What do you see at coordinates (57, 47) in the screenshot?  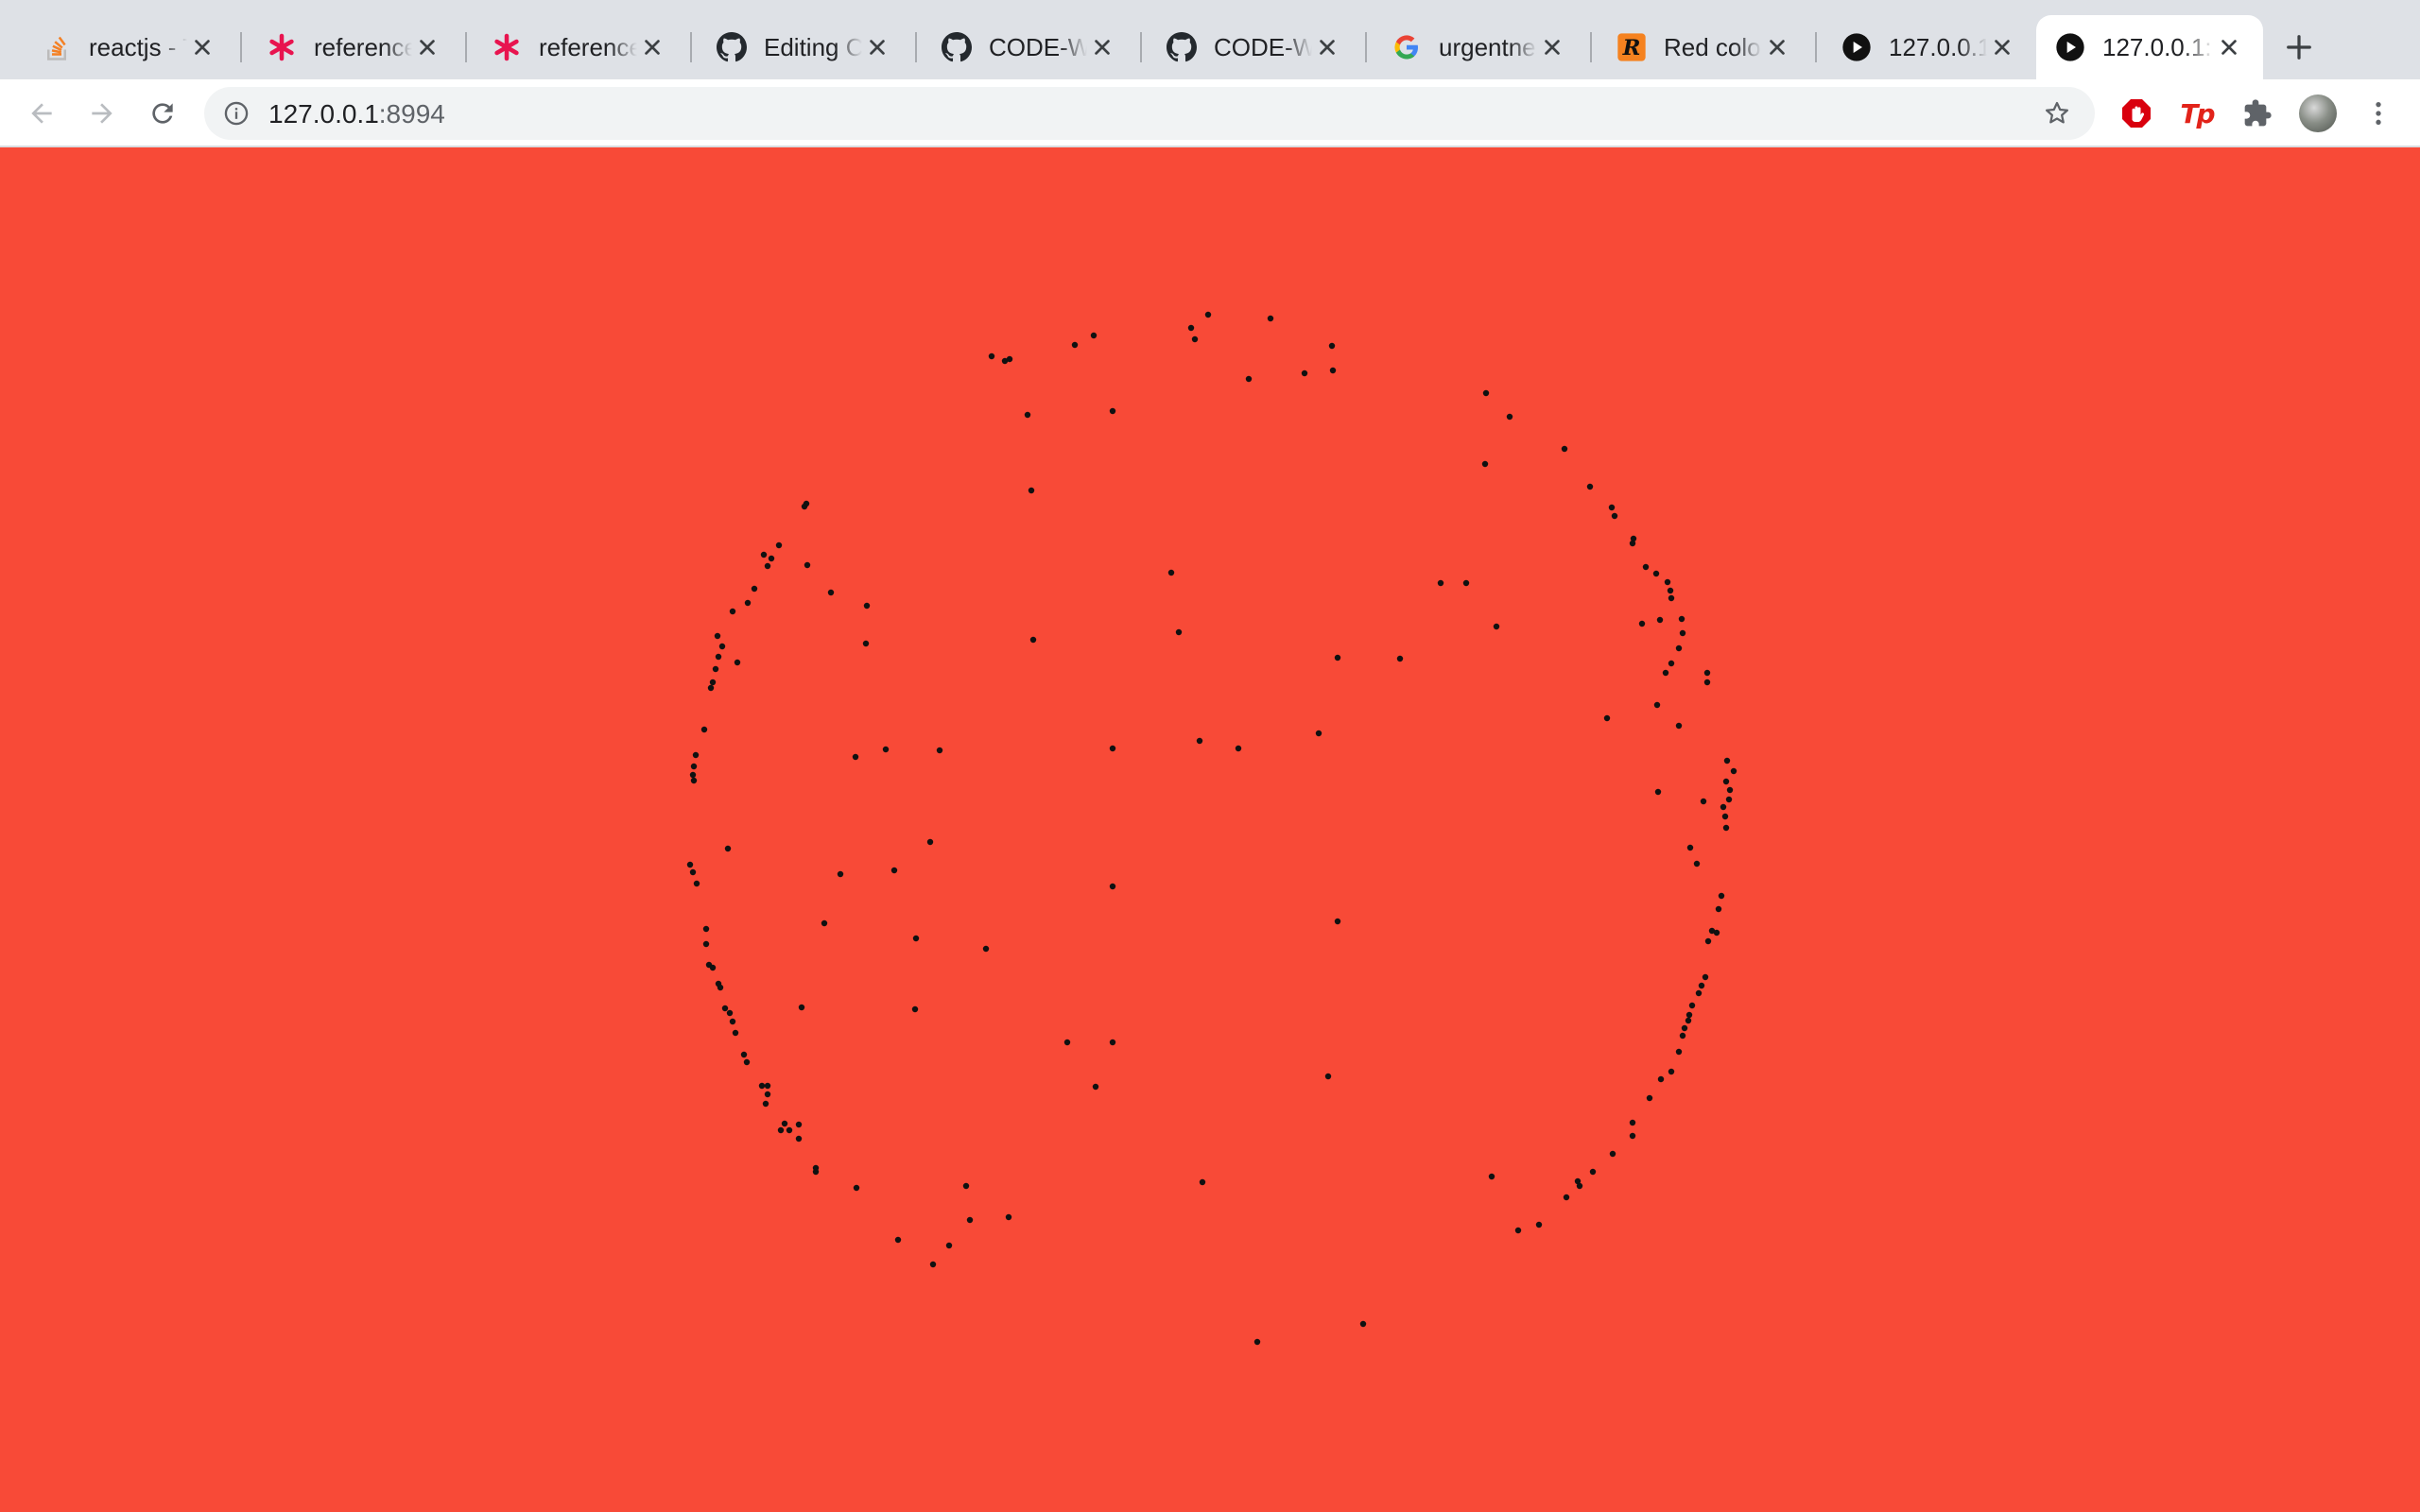 I see `stackoverflow-icon` at bounding box center [57, 47].